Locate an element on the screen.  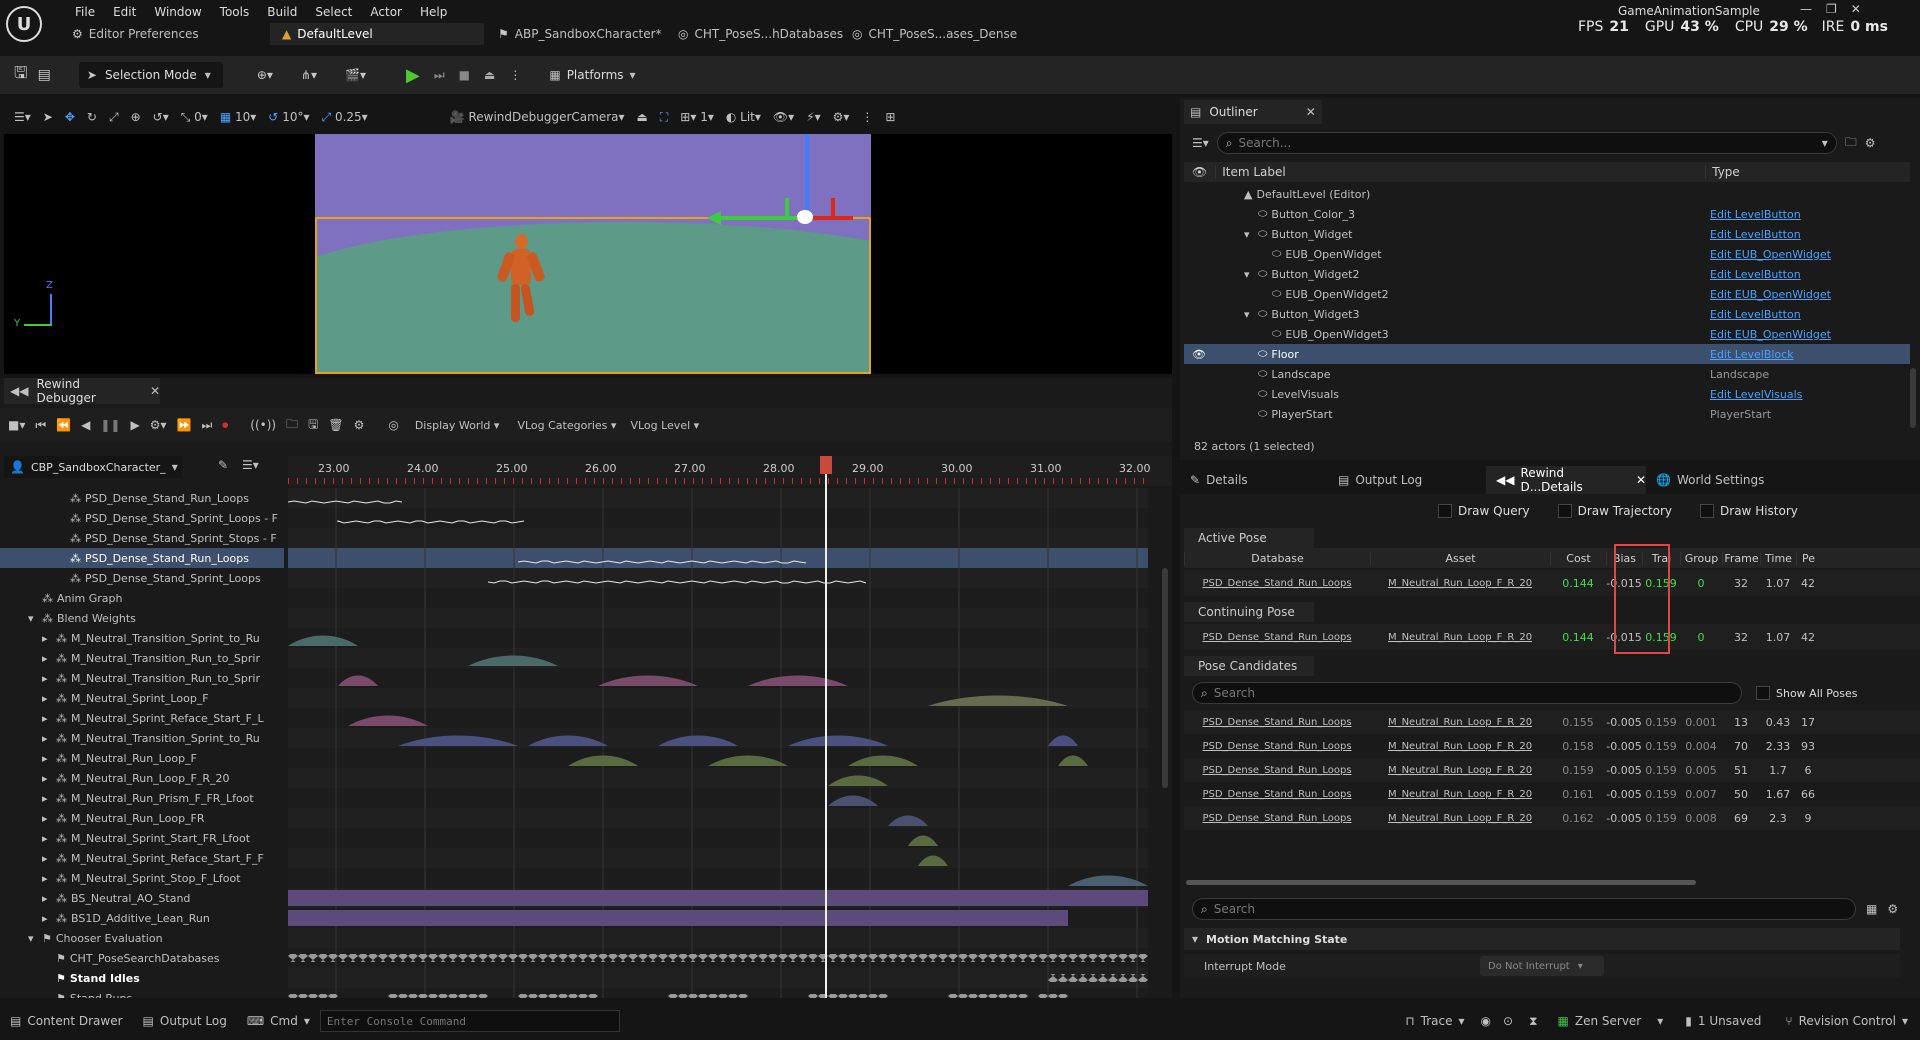
track-row: ▸ ⁂ M_Neutral_Transition_Run_to_Sprir is located at coordinates (142, 678).